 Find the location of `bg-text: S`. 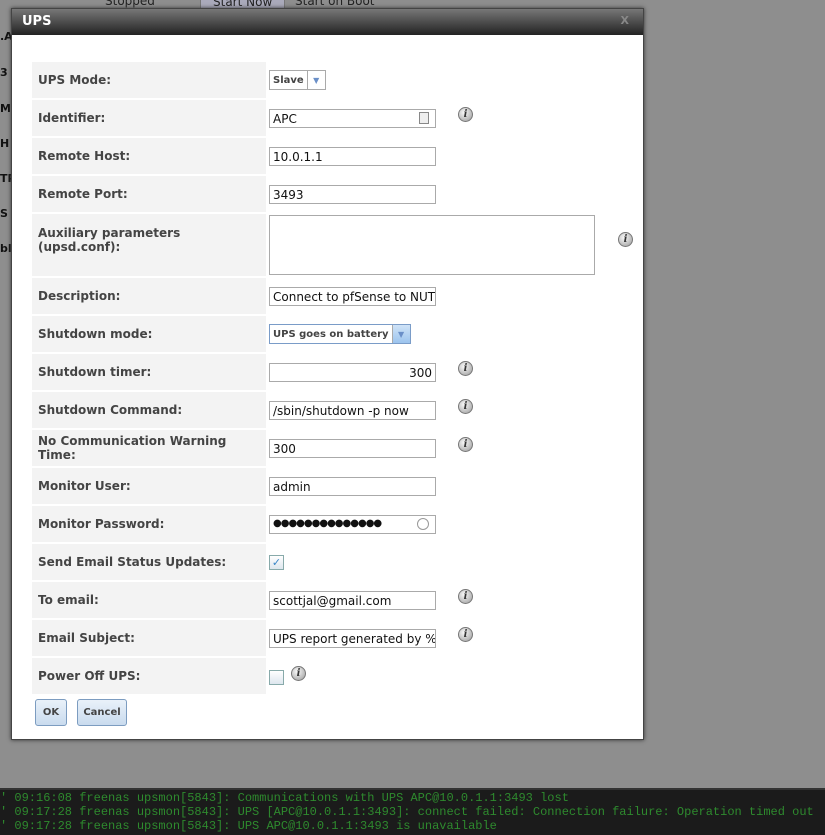

bg-text: S is located at coordinates (4, 213).